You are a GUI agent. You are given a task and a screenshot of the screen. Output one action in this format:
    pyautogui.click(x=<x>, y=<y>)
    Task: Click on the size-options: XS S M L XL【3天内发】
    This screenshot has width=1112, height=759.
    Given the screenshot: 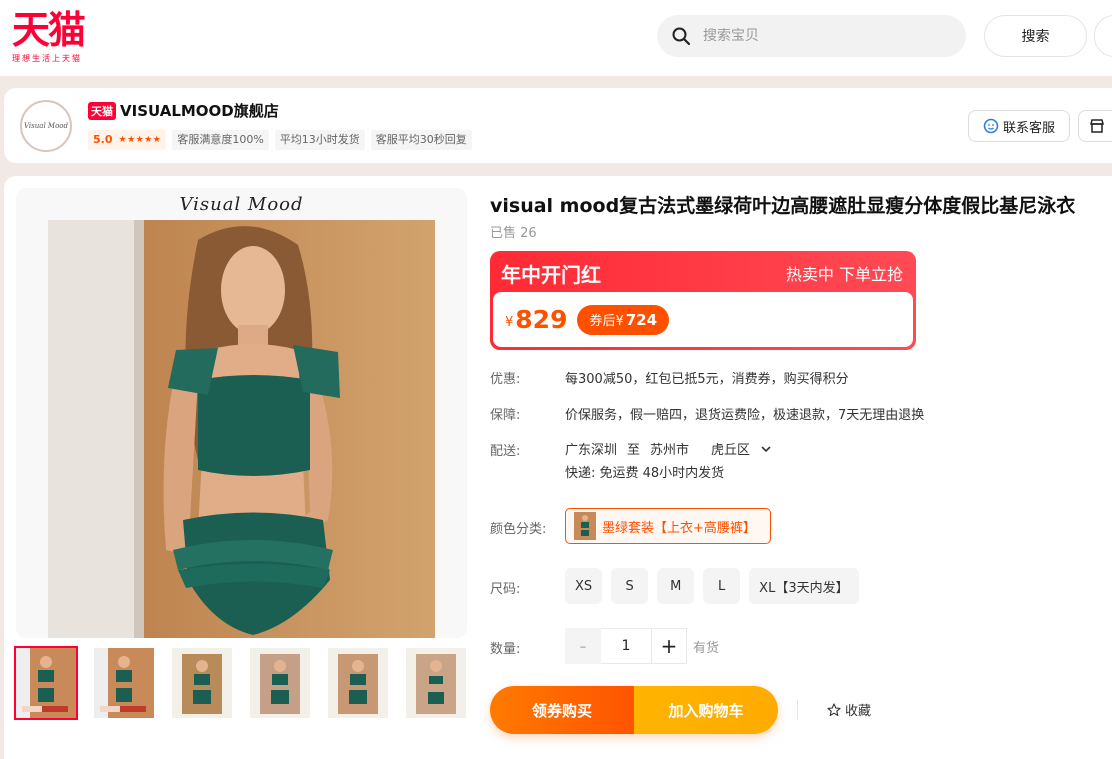 What is the action you would take?
    pyautogui.click(x=712, y=586)
    